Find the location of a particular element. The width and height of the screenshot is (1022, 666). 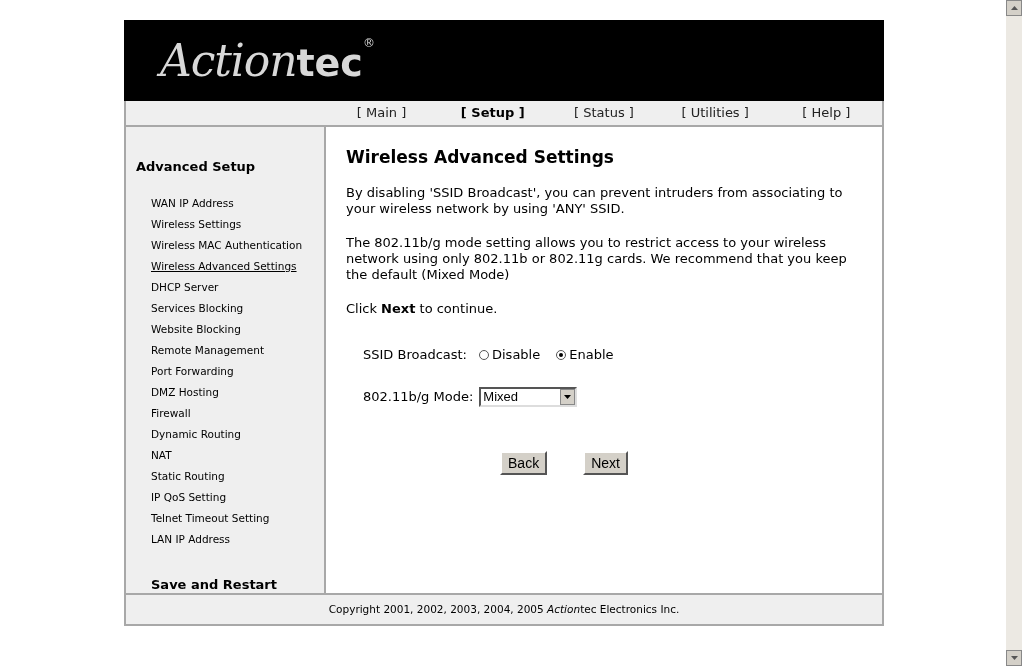

scrollbar is located at coordinates (1014, 333).